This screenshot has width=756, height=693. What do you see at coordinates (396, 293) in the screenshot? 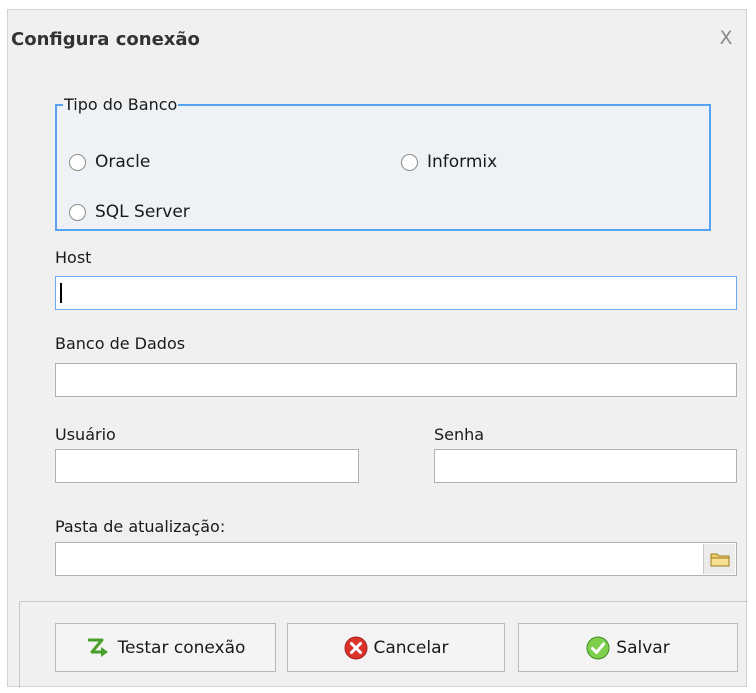
I see `host-input` at bounding box center [396, 293].